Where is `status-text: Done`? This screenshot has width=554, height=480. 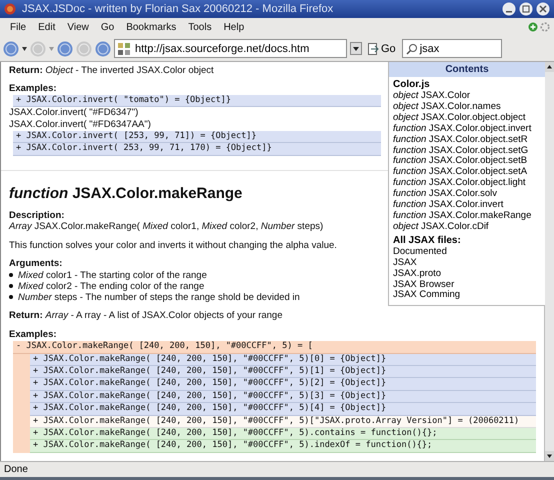
status-text: Done is located at coordinates (16, 469).